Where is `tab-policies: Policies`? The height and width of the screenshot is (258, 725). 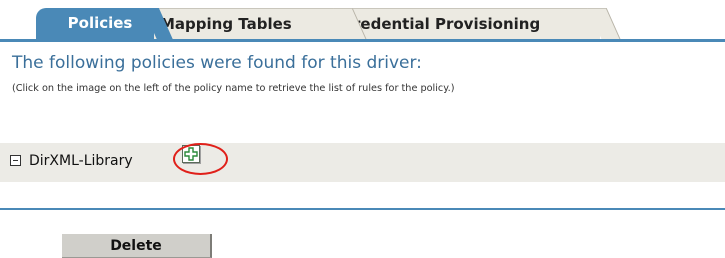 tab-policies: Policies is located at coordinates (95, 24).